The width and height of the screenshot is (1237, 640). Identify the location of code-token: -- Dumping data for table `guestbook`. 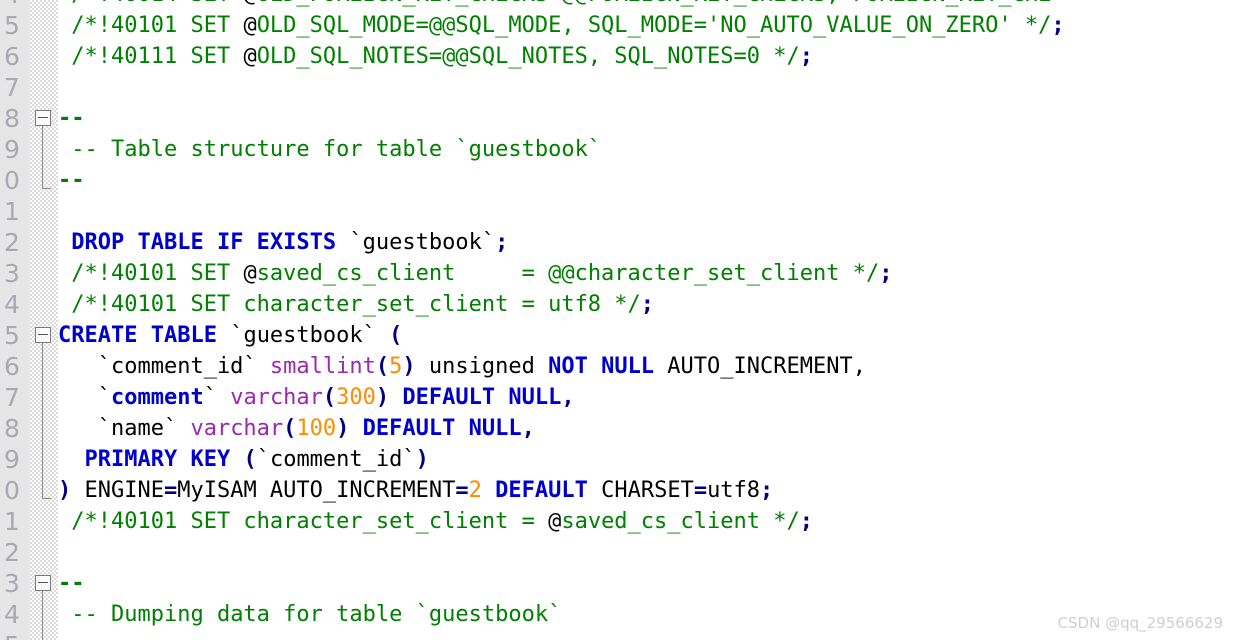
(316, 614).